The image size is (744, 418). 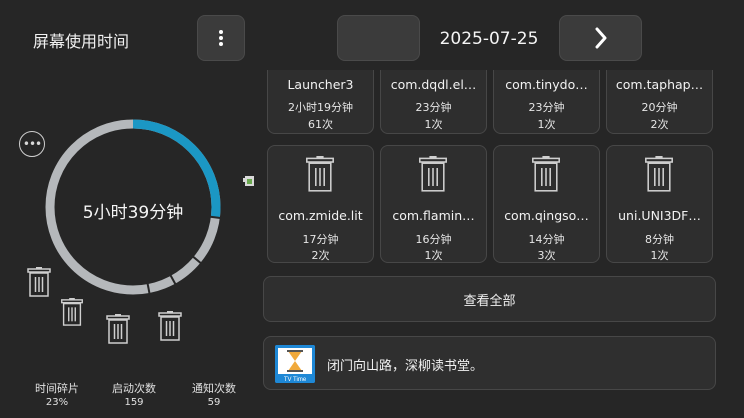 I want to click on battery-icon, so click(x=249, y=179).